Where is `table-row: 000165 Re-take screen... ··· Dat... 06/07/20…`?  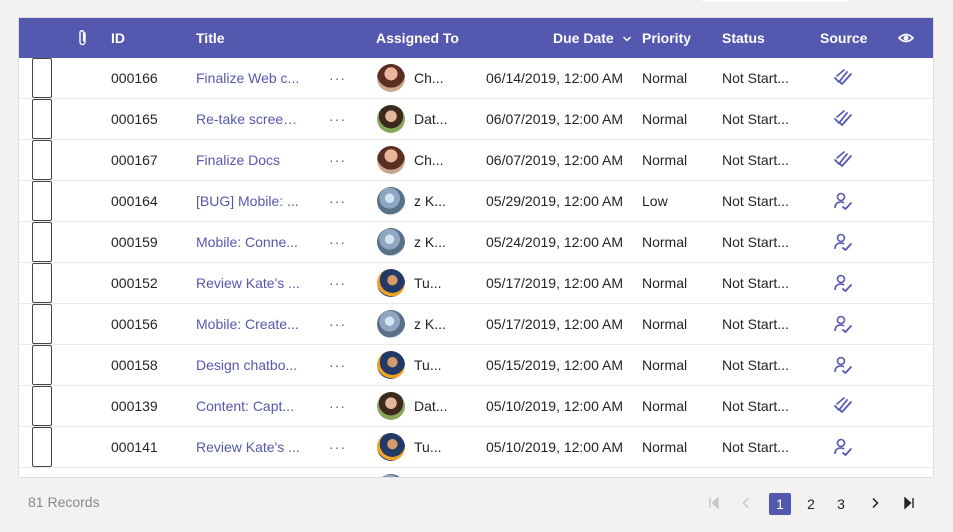
table-row: 000165 Re-take screen... ··· Dat... 06/07/20… is located at coordinates (476, 119).